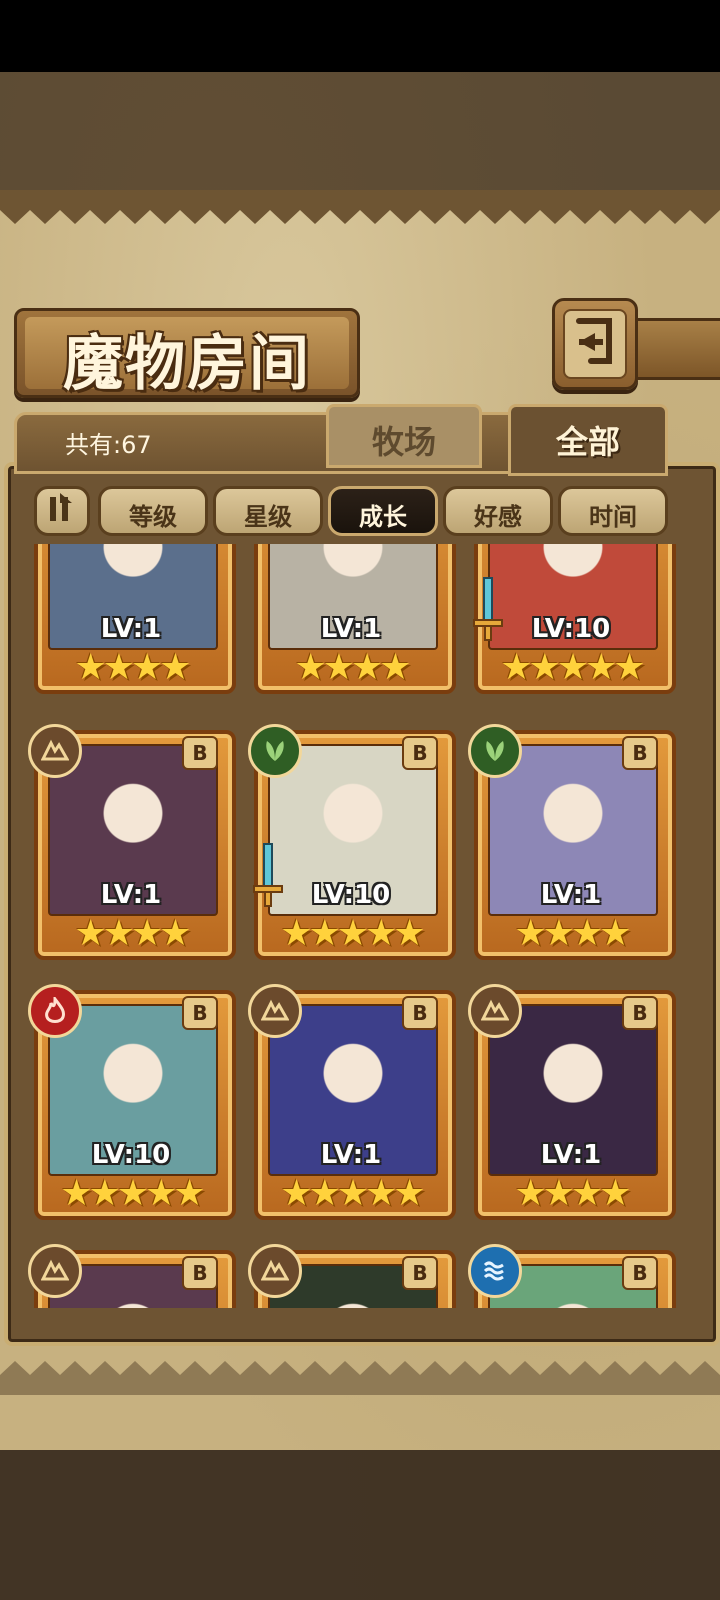 This screenshot has width=720, height=1600. I want to click on tab-all-label: 全部, so click(587, 442).